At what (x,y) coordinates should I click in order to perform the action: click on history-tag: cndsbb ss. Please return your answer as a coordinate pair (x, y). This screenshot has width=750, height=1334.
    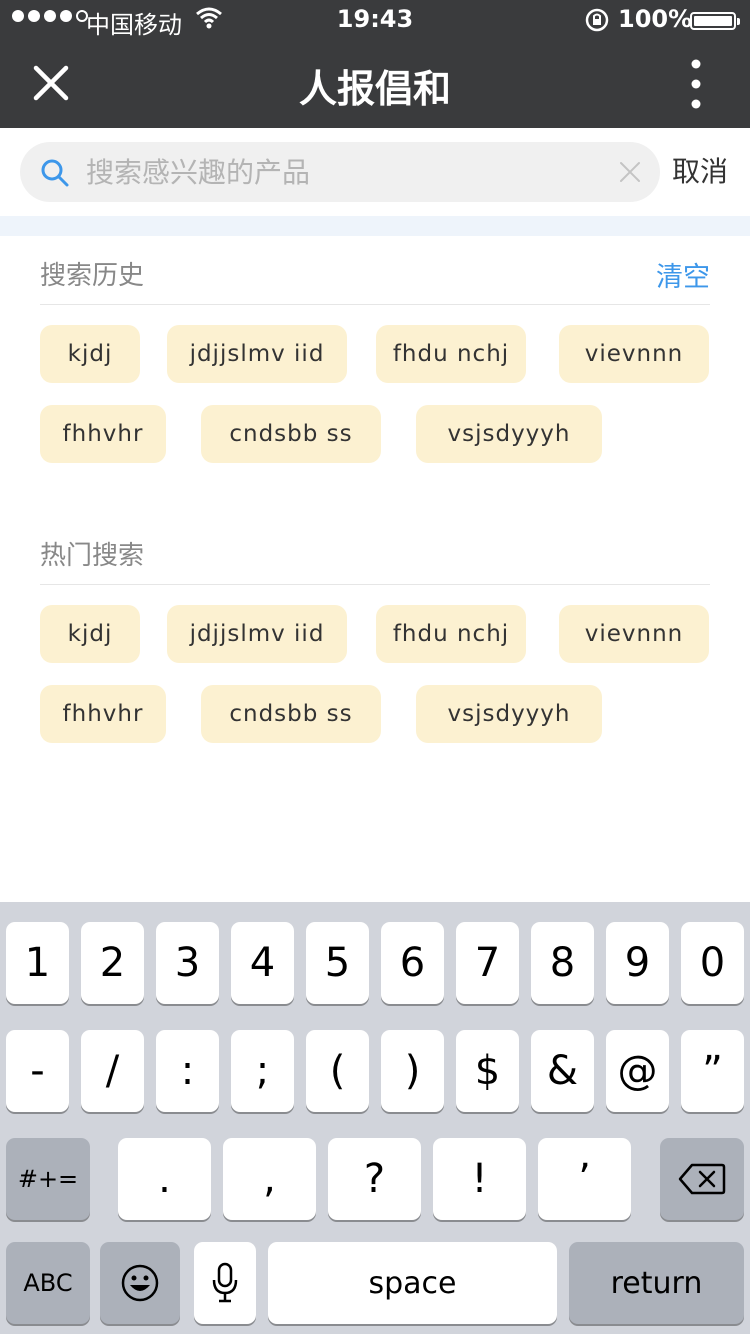
    Looking at the image, I should click on (291, 434).